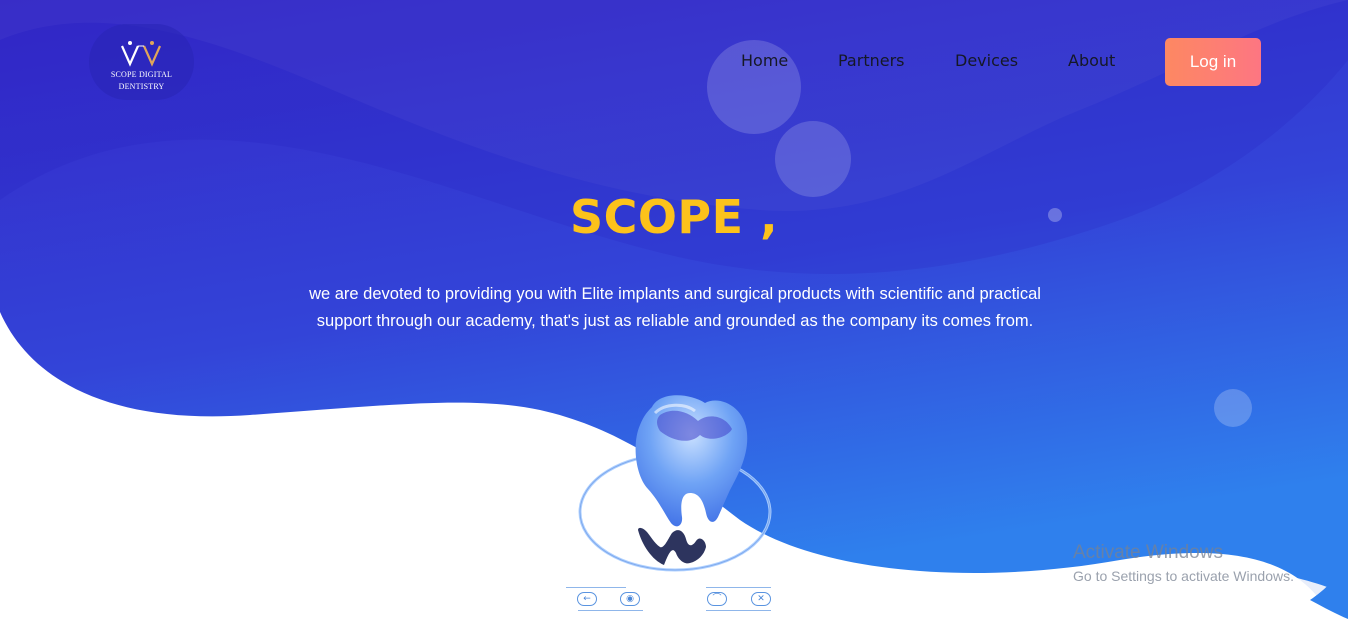 Image resolution: width=1348 pixels, height=619 pixels. Describe the element at coordinates (1148, 552) in the screenshot. I see `watermark-title: Activate Windows` at that location.